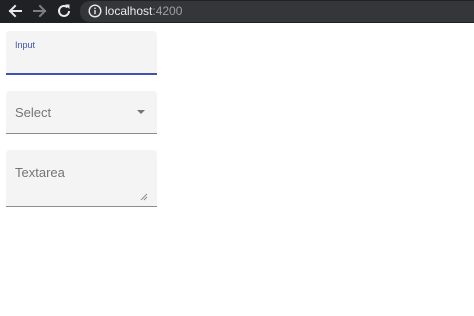 The height and width of the screenshot is (316, 474). I want to click on reload-icon, so click(64, 10).